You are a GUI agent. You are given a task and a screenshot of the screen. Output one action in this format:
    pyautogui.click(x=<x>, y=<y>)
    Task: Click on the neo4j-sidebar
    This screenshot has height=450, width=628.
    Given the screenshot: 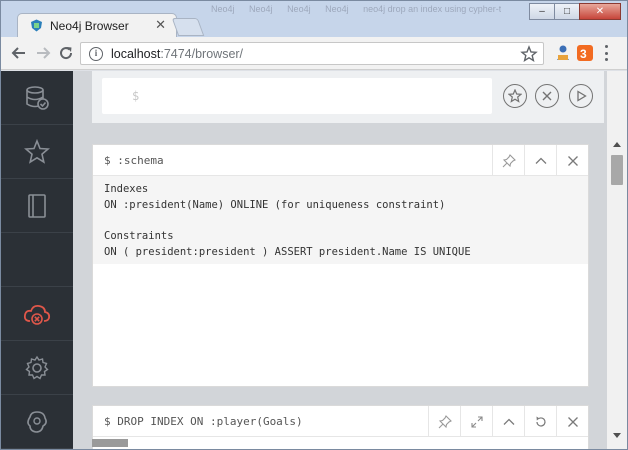 What is the action you would take?
    pyautogui.click(x=37, y=260)
    